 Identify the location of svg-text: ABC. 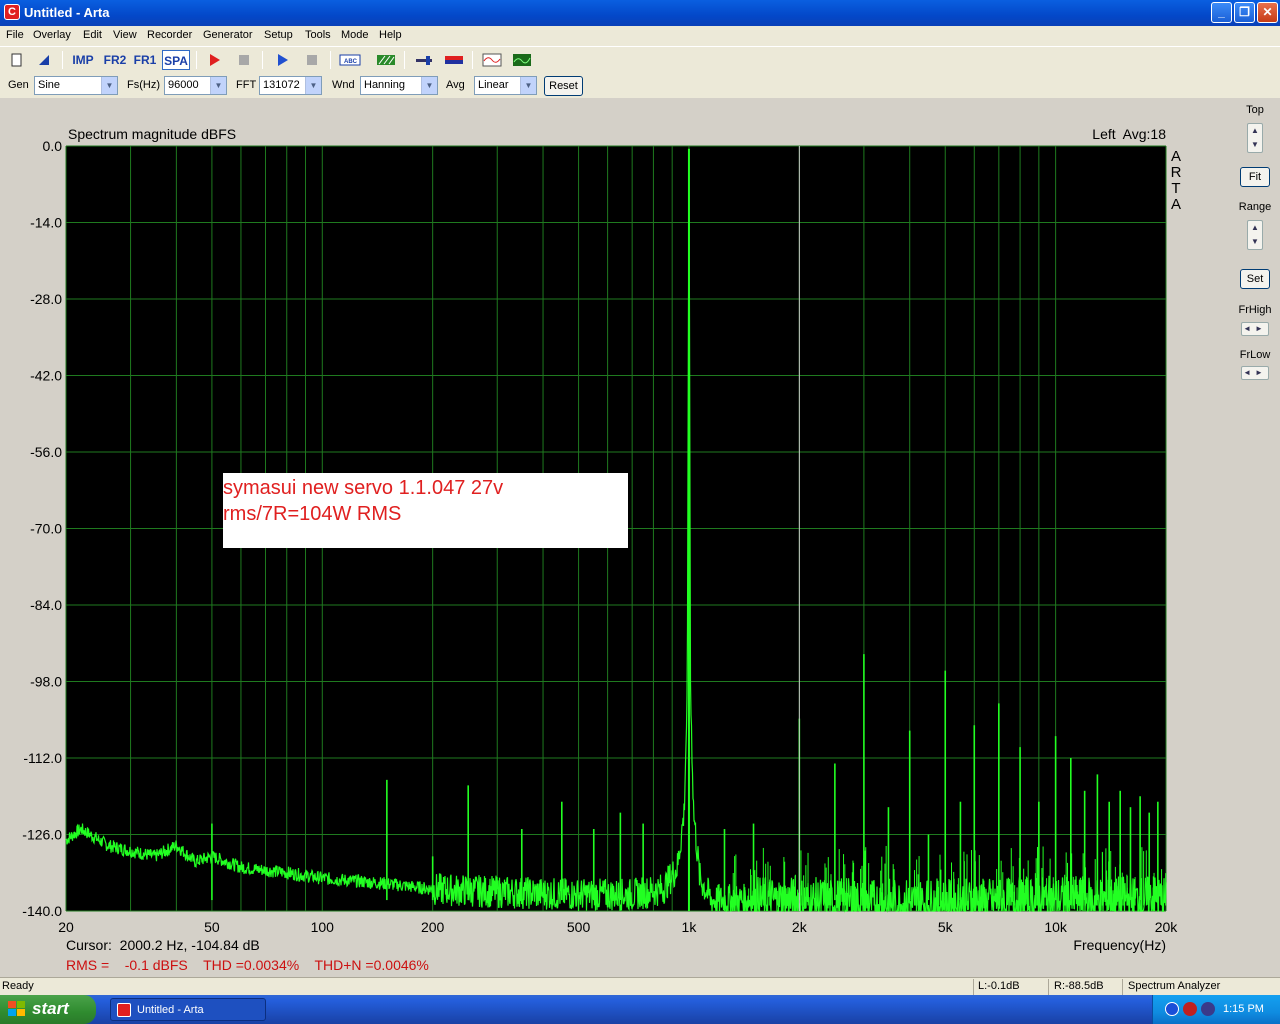
(351, 62).